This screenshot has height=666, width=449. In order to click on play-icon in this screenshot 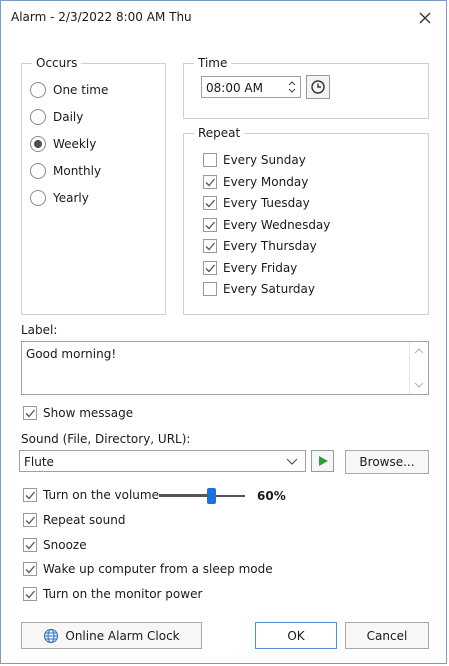, I will do `click(323, 461)`.